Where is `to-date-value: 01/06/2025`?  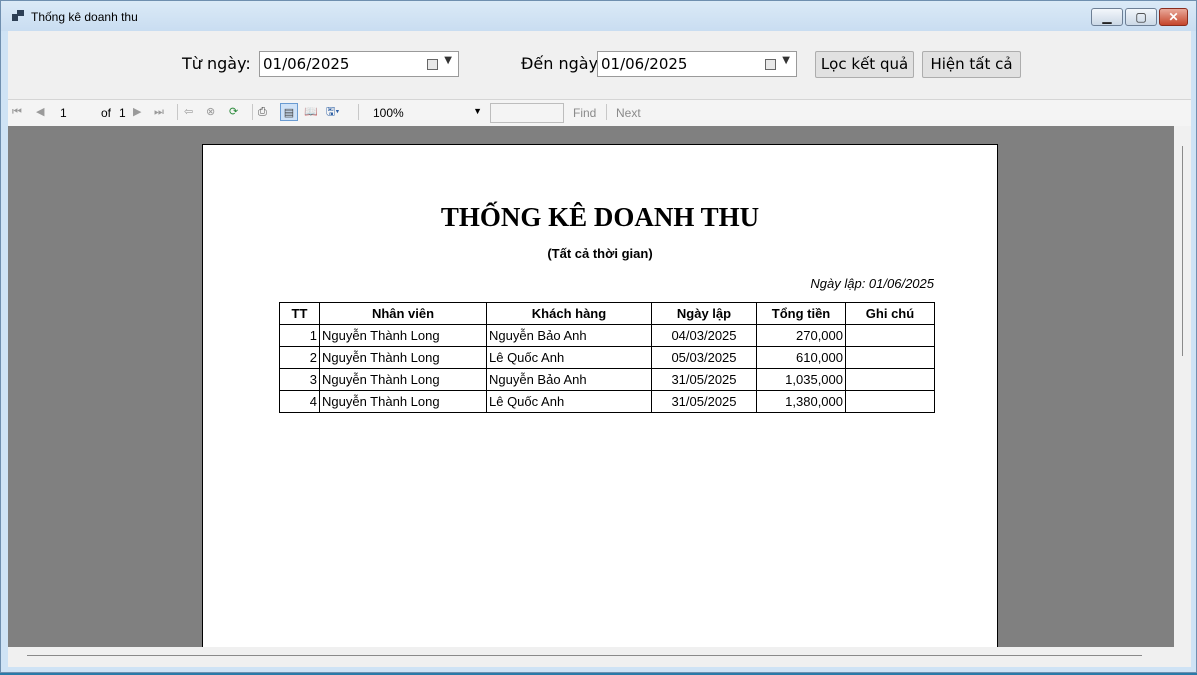
to-date-value: 01/06/2025 is located at coordinates (644, 64).